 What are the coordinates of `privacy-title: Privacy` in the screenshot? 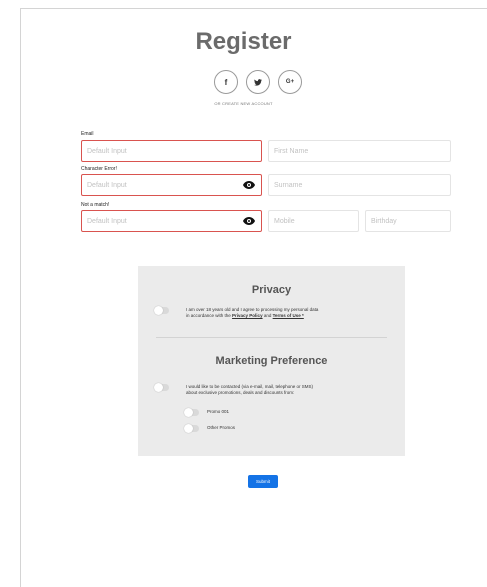 It's located at (271, 290).